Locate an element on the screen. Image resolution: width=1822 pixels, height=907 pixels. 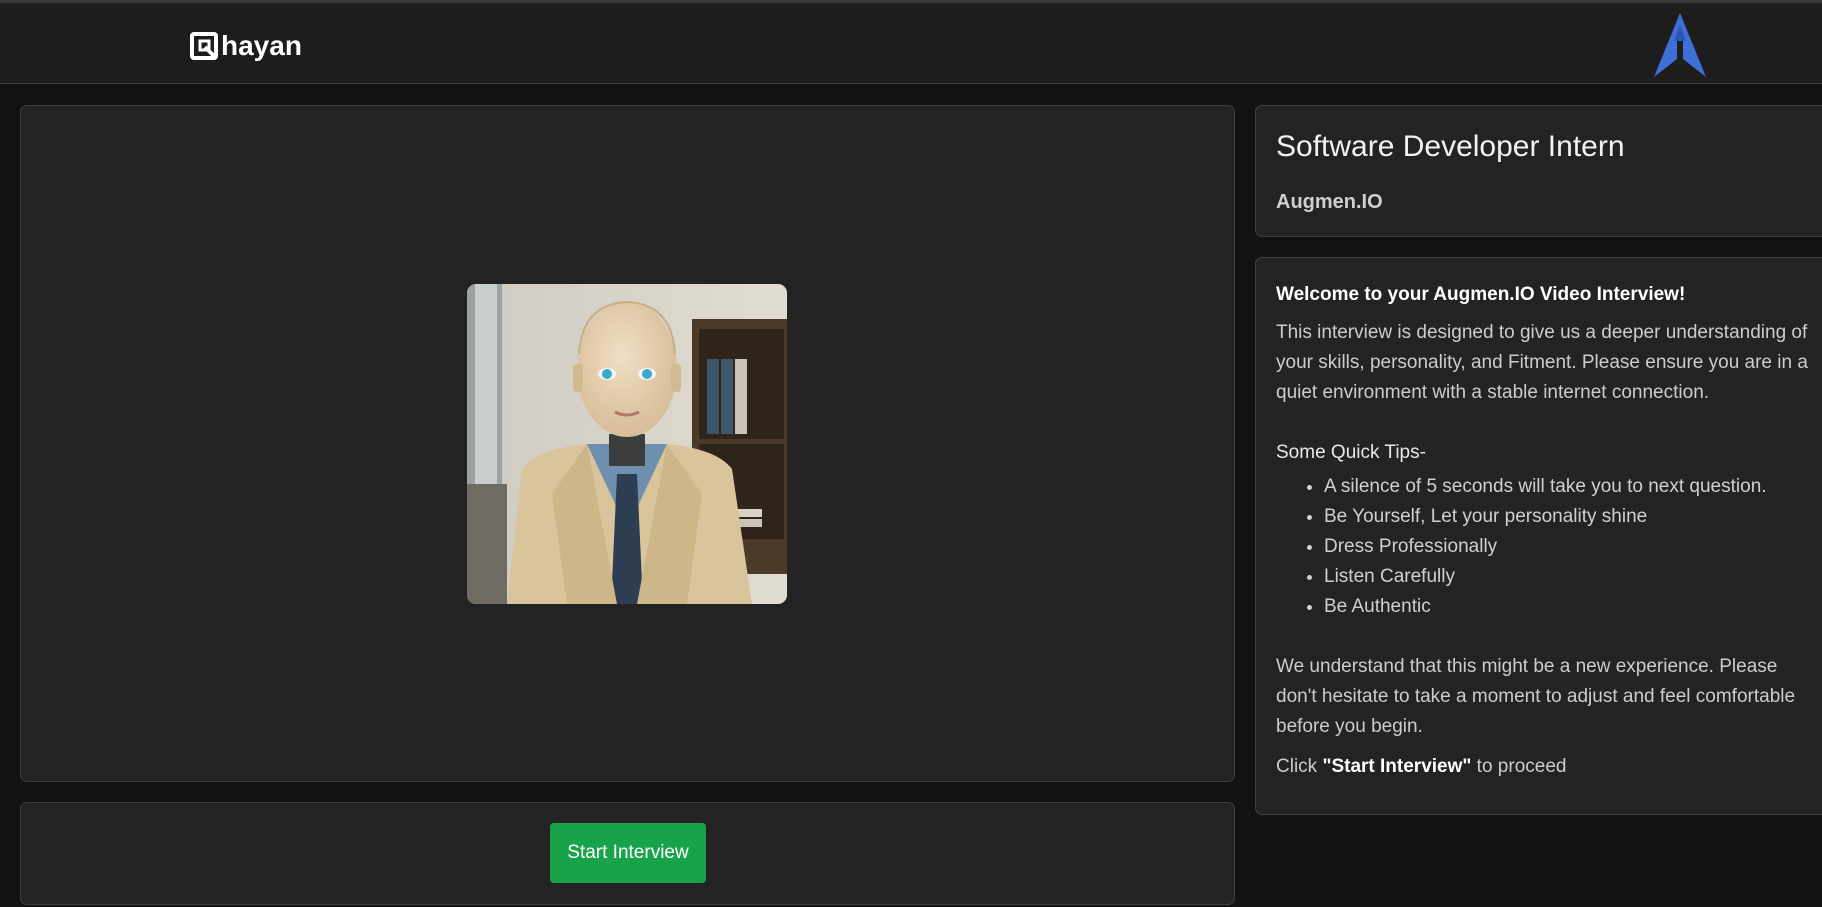
job-title: Software Developer Intern is located at coordinates (1450, 146).